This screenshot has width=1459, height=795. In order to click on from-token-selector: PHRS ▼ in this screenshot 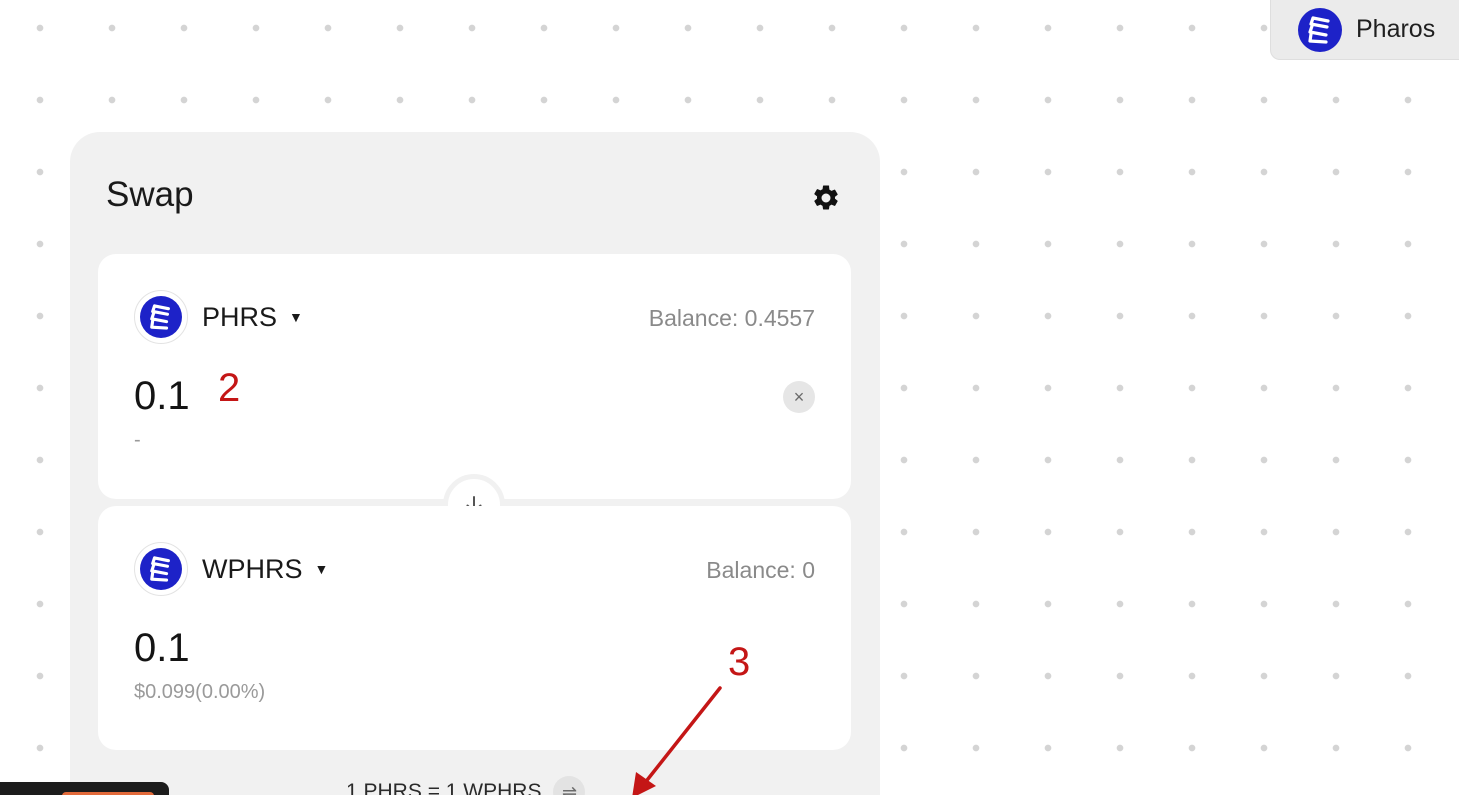, I will do `click(218, 317)`.